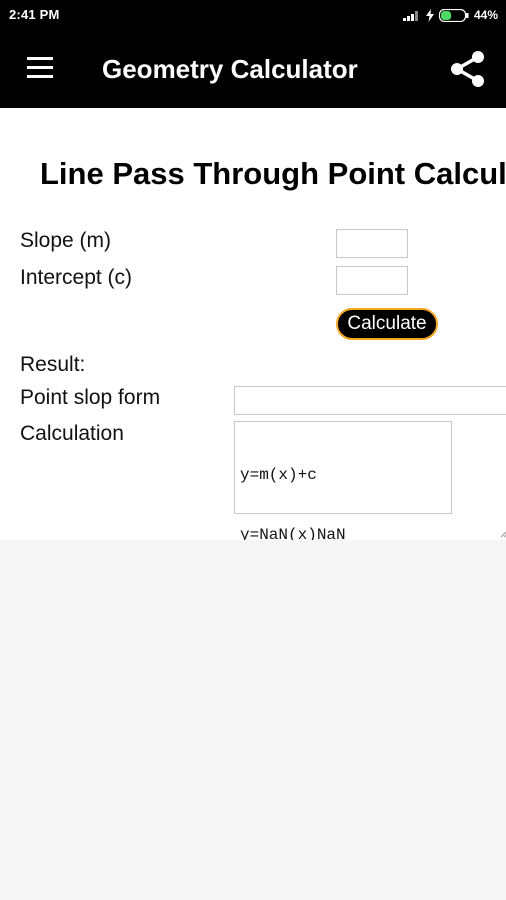  Describe the element at coordinates (66, 240) in the screenshot. I see `slope-label: Slope (m)` at that location.